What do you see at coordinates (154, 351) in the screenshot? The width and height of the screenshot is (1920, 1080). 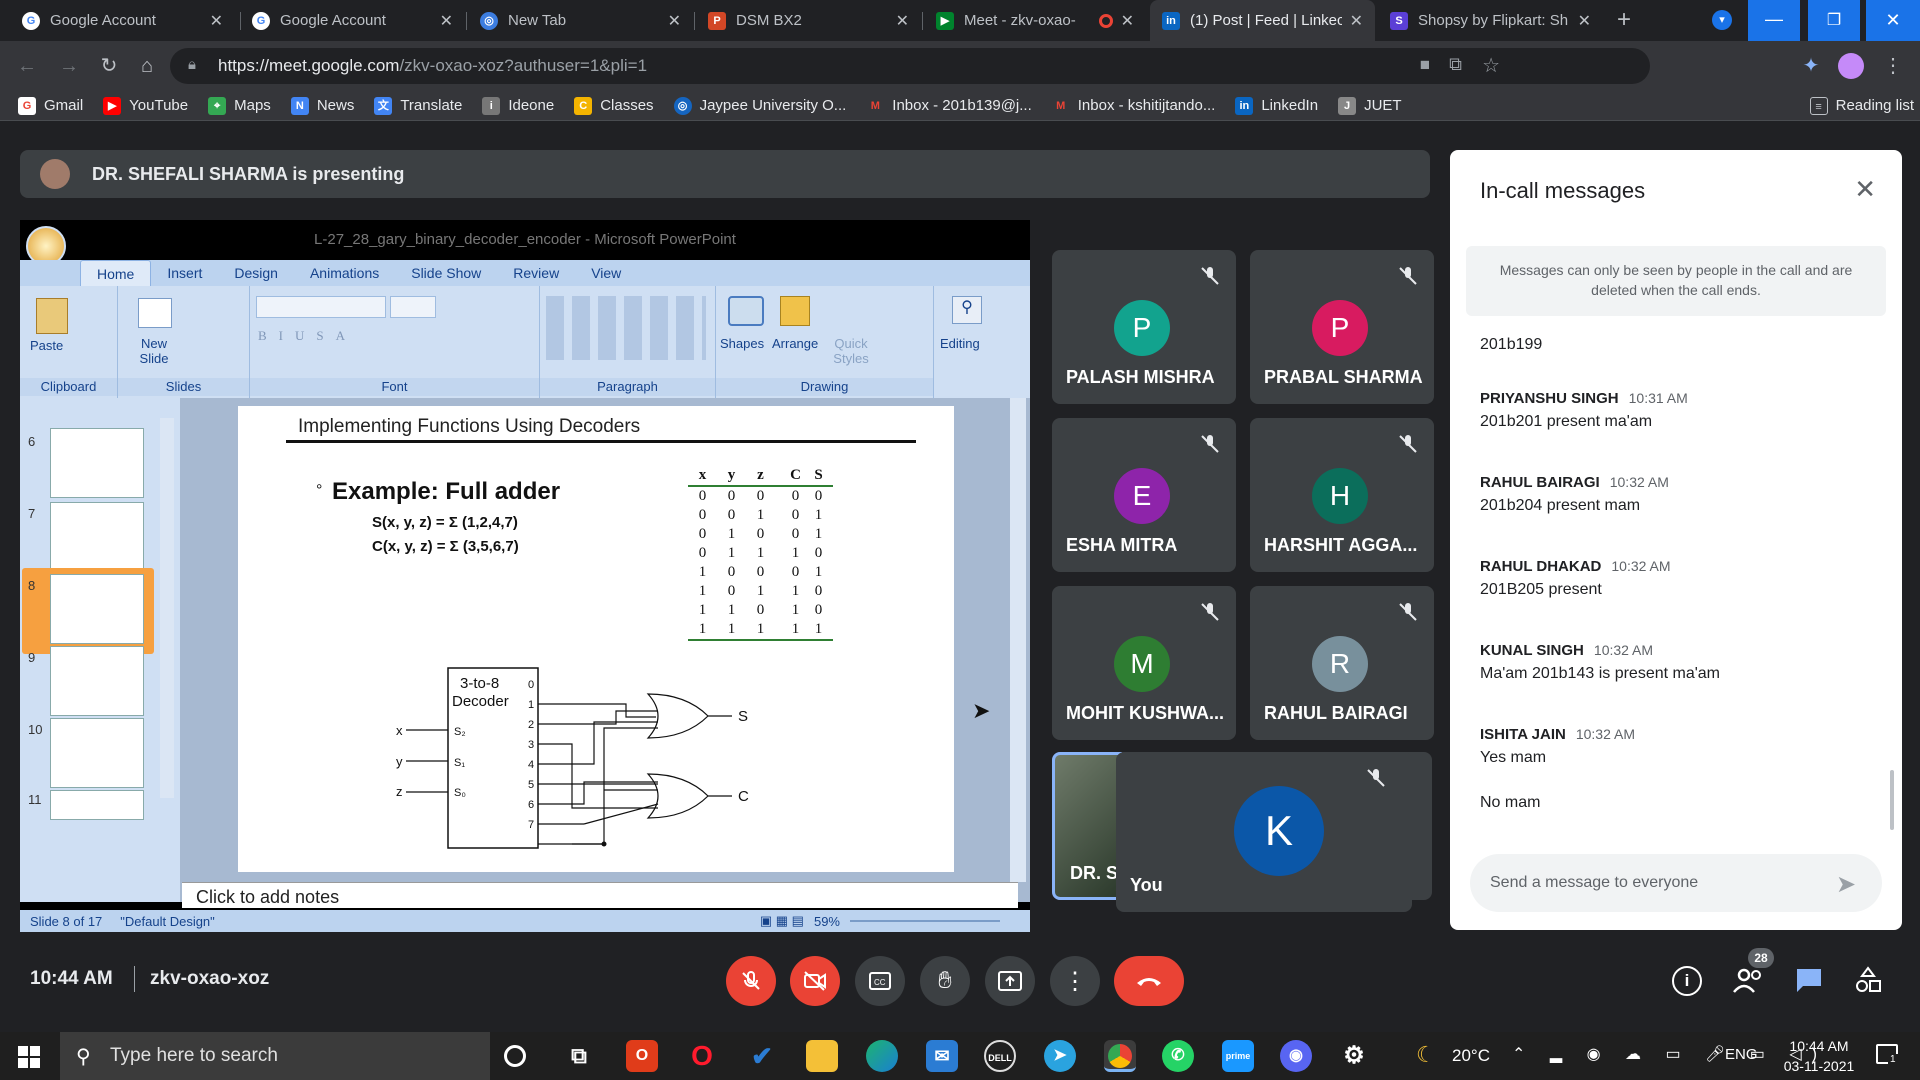 I see `new-slide-button: New Slide` at bounding box center [154, 351].